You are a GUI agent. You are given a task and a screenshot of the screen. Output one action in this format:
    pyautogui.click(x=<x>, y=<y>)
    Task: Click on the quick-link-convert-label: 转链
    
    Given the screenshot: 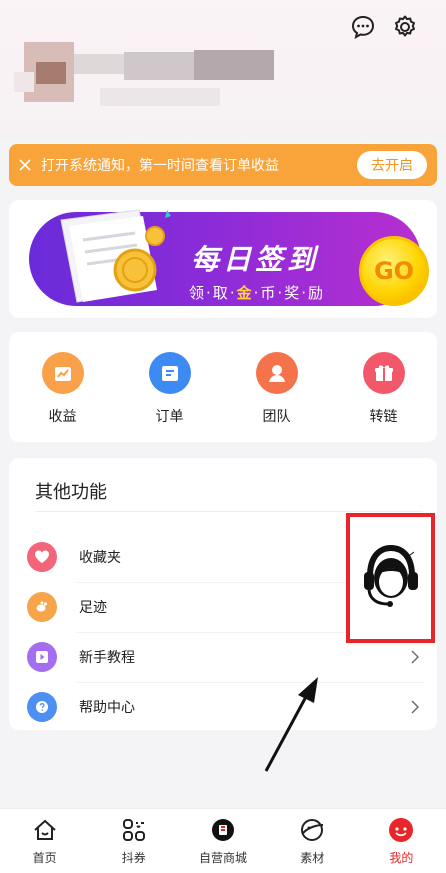 What is the action you would take?
    pyautogui.click(x=383, y=417)
    